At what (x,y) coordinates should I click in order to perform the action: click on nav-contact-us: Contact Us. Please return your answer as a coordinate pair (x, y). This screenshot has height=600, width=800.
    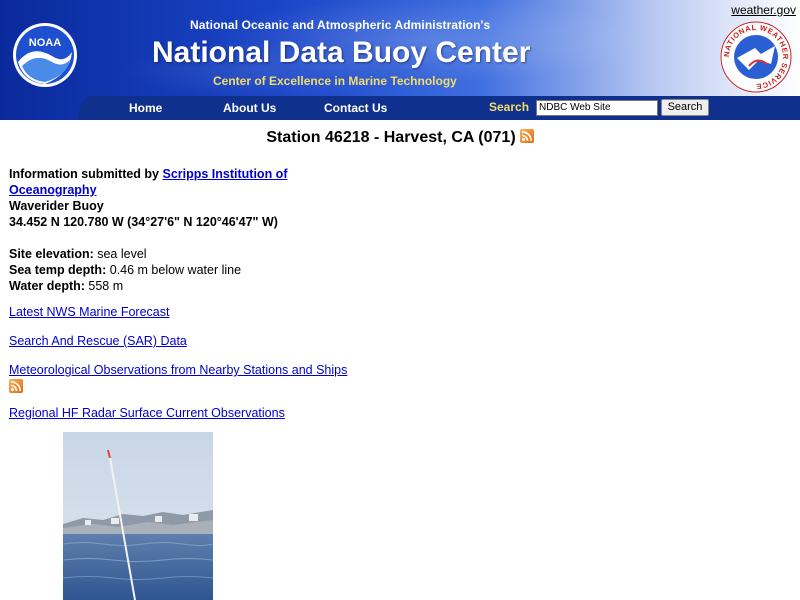
    Looking at the image, I should click on (355, 108).